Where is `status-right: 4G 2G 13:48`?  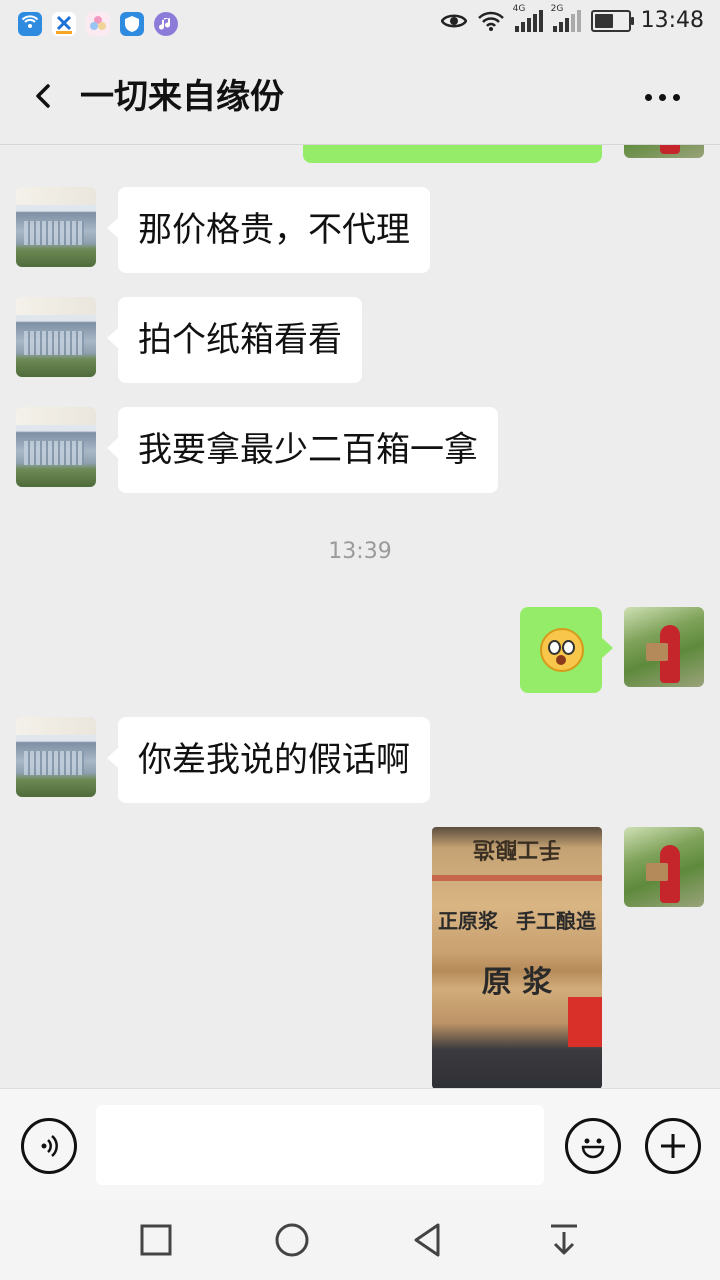 status-right: 4G 2G 13:48 is located at coordinates (572, 18).